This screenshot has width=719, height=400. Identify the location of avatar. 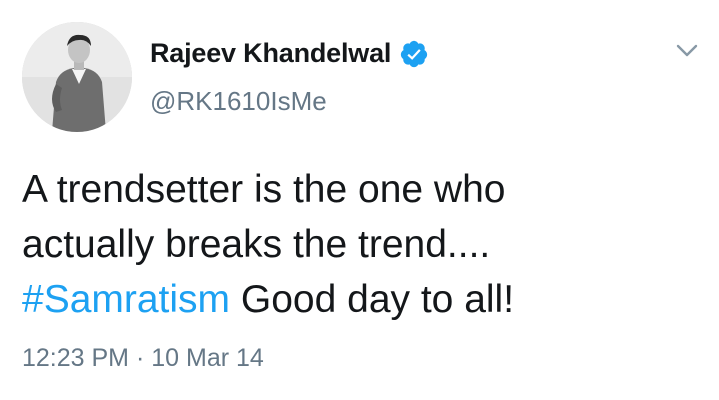
(77, 77).